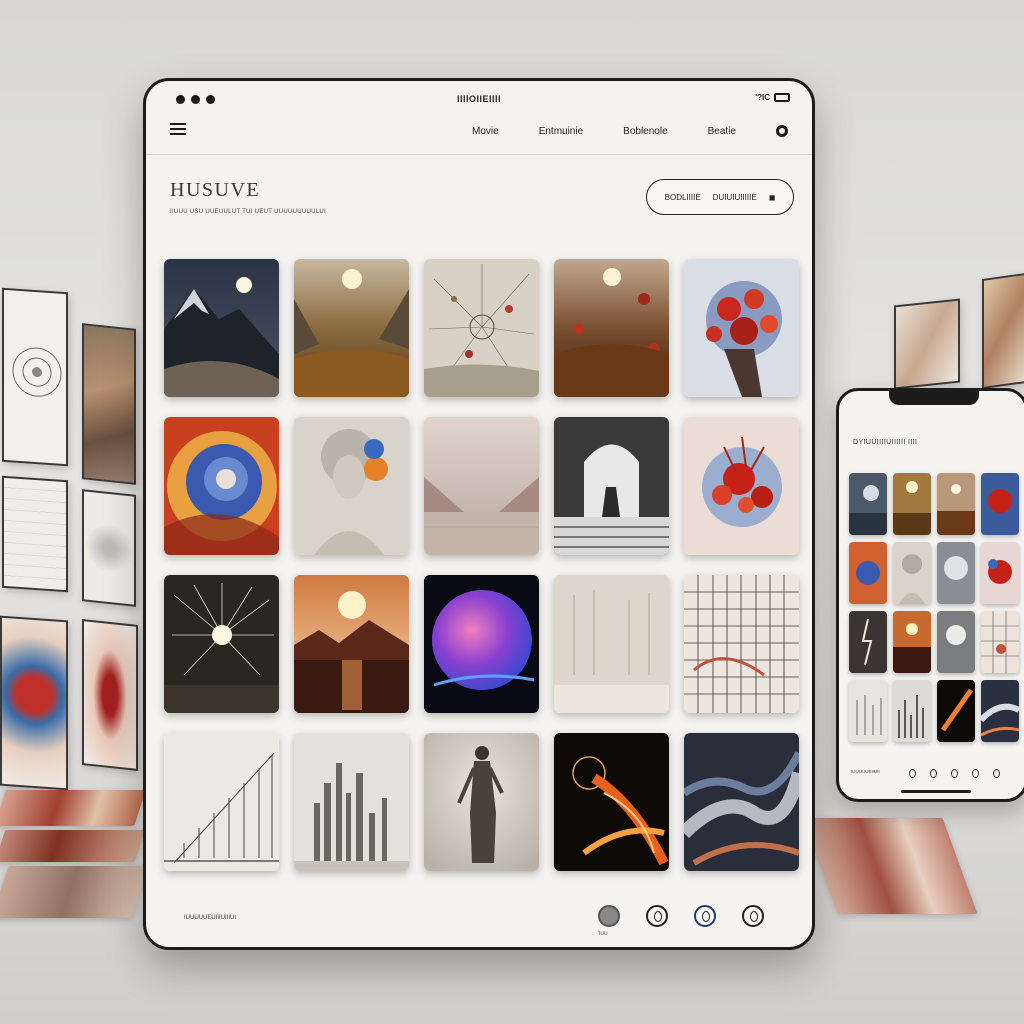  What do you see at coordinates (221, 644) in the screenshot?
I see `artwork-firework-burst` at bounding box center [221, 644].